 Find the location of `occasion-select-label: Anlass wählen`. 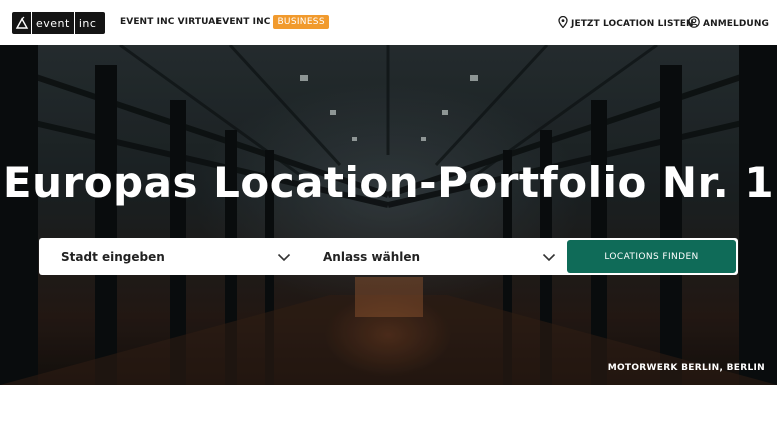

occasion-select-label: Anlass wählen is located at coordinates (372, 256).